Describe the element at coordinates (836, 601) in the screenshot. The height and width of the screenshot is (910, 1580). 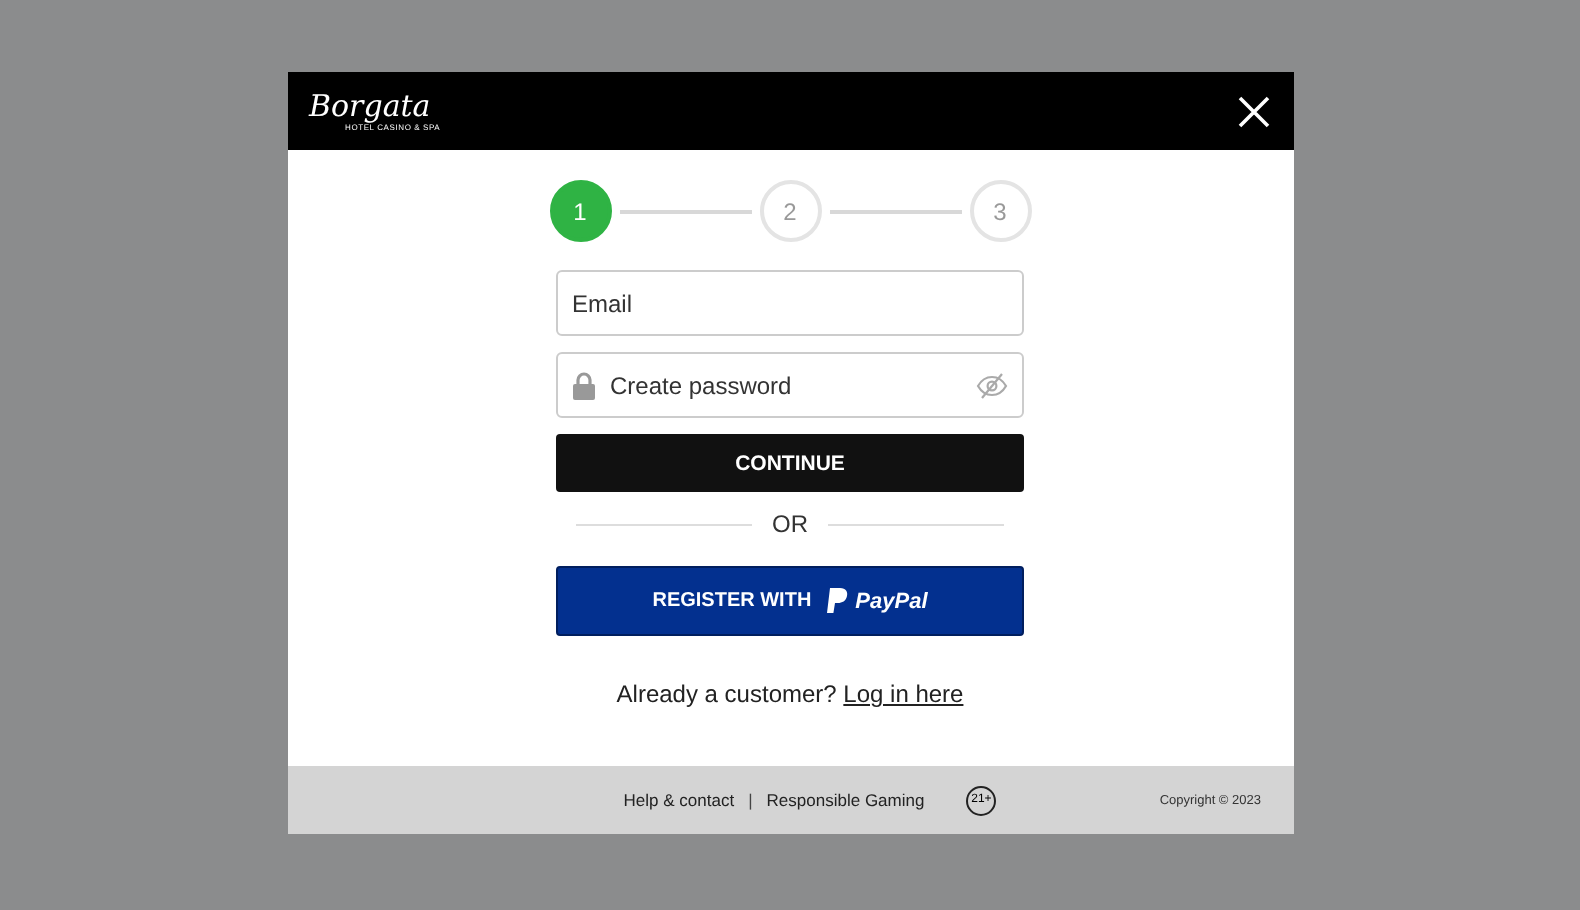
I see `paypal-icon` at that location.